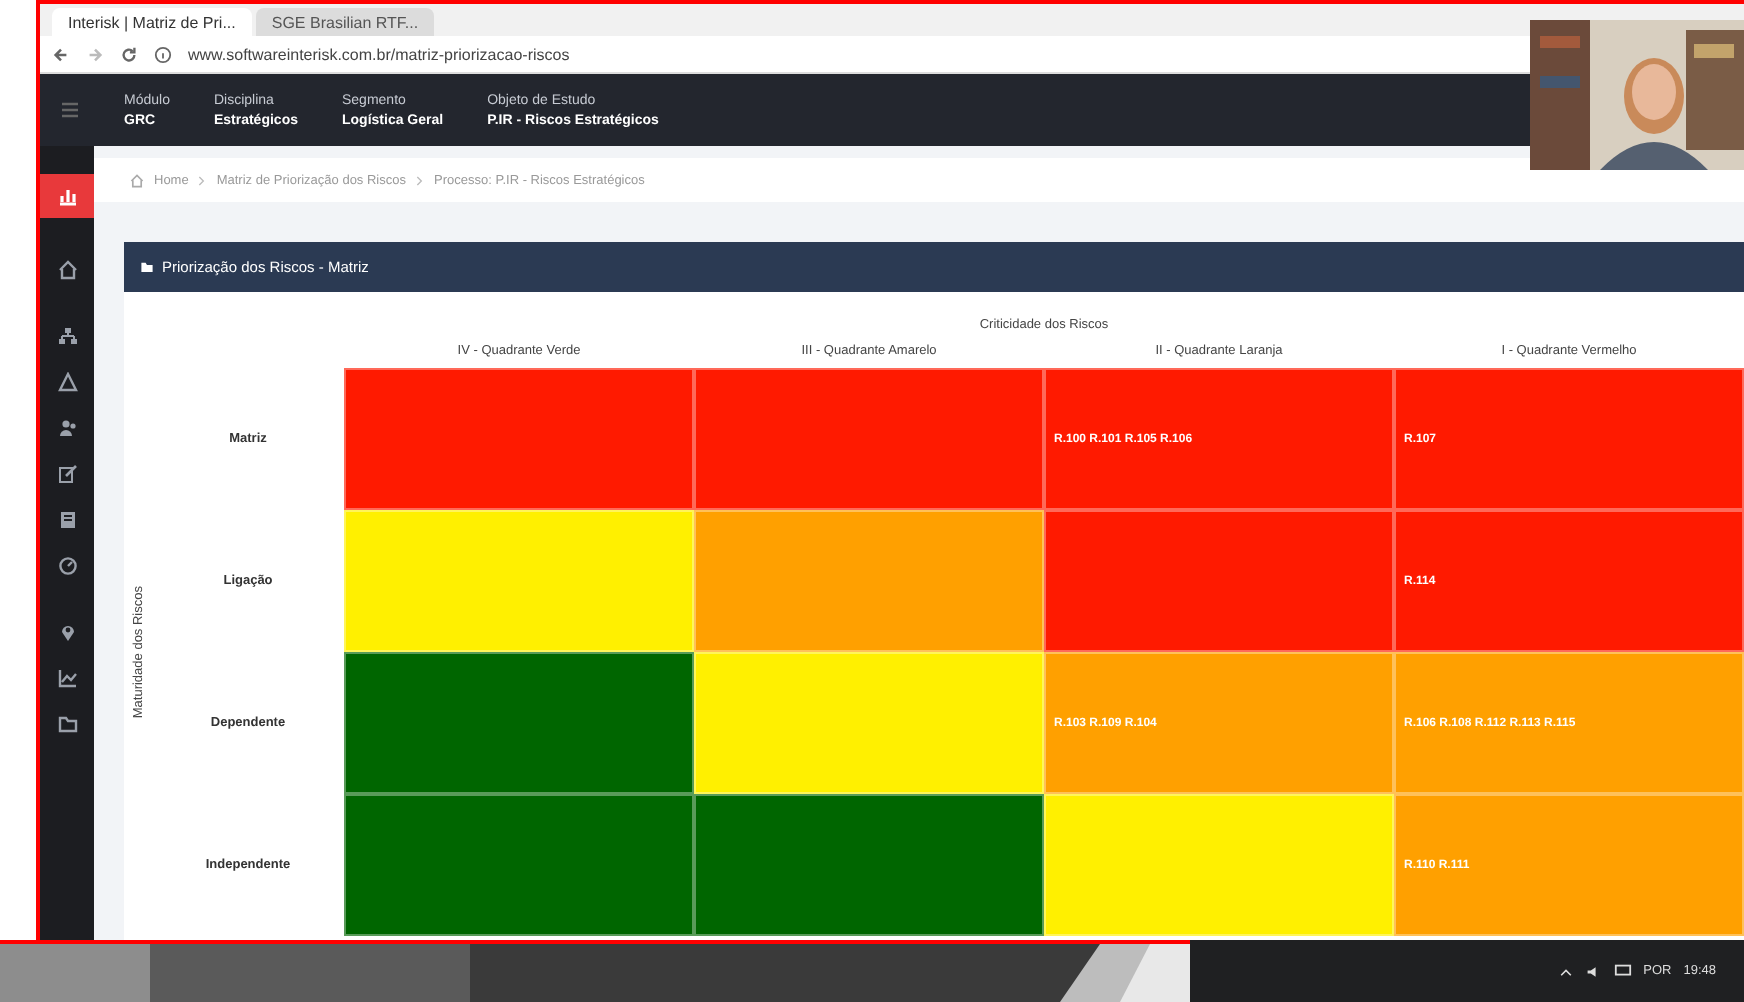 Image resolution: width=1744 pixels, height=1002 pixels. I want to click on info-icon, so click(163, 54).